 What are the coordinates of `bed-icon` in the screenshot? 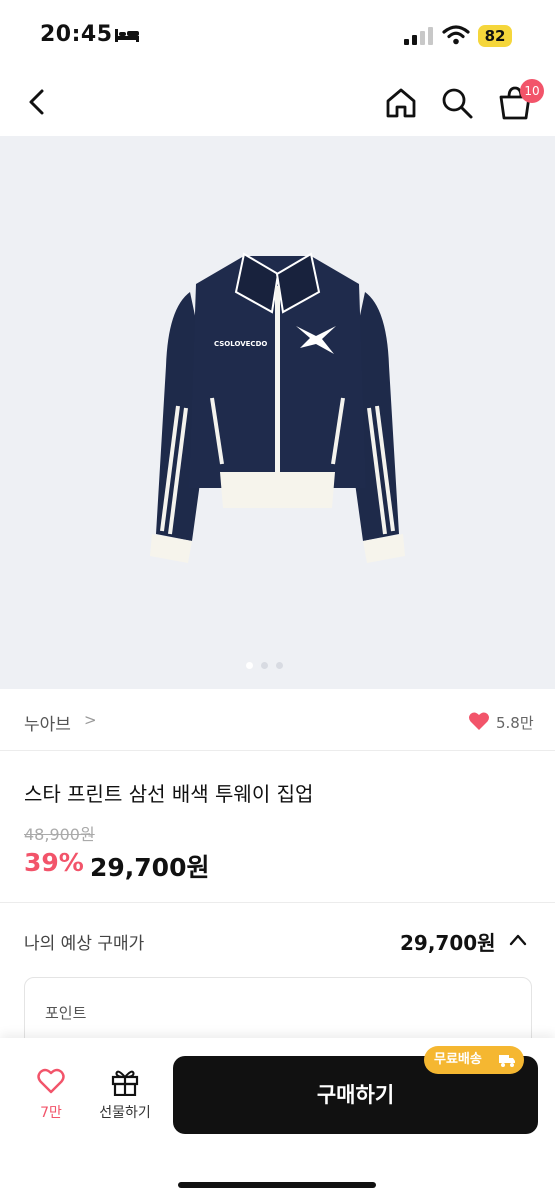 It's located at (127, 35).